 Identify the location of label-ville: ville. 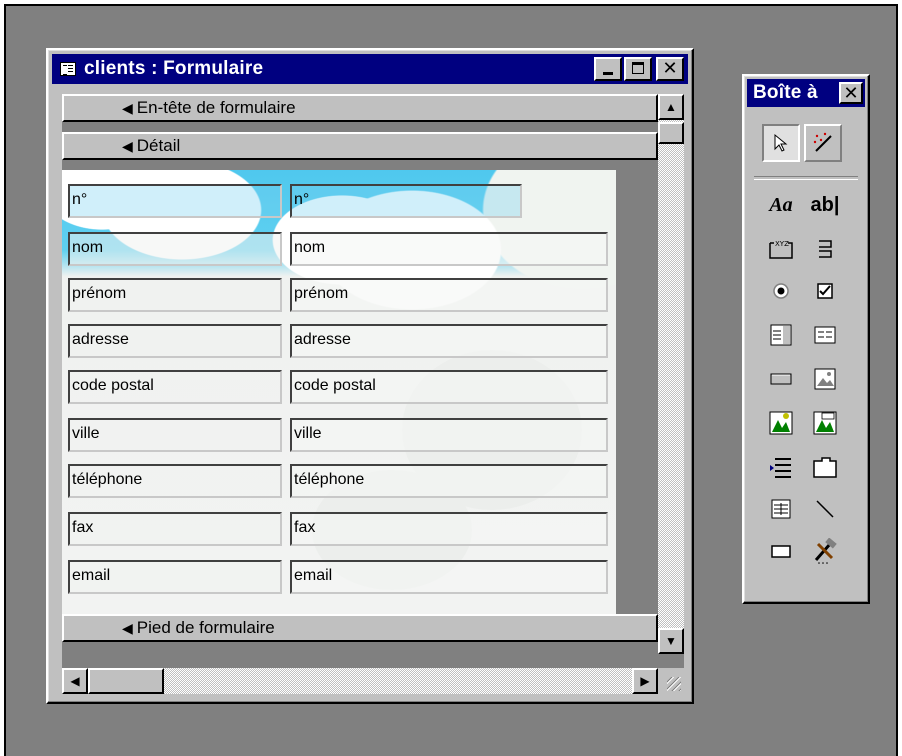
(175, 435).